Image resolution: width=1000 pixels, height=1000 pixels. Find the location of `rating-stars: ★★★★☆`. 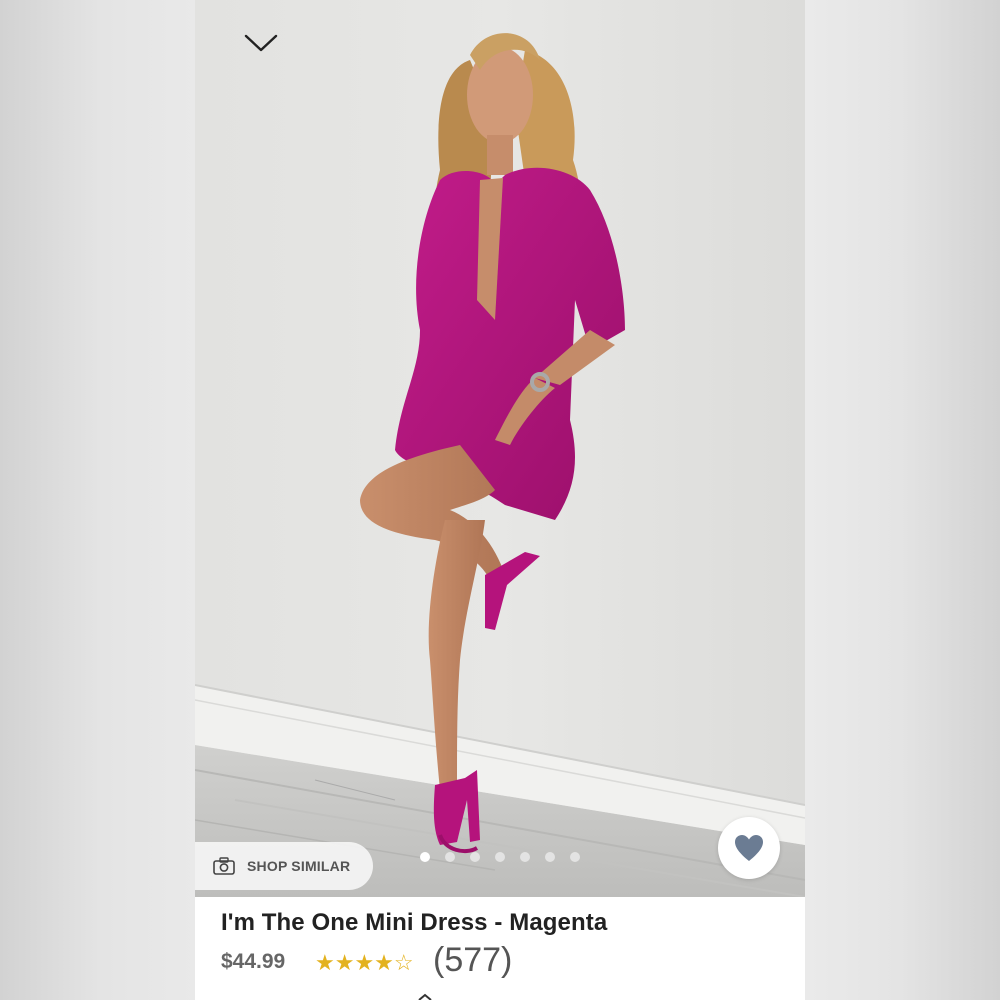

rating-stars: ★★★★☆ is located at coordinates (364, 963).